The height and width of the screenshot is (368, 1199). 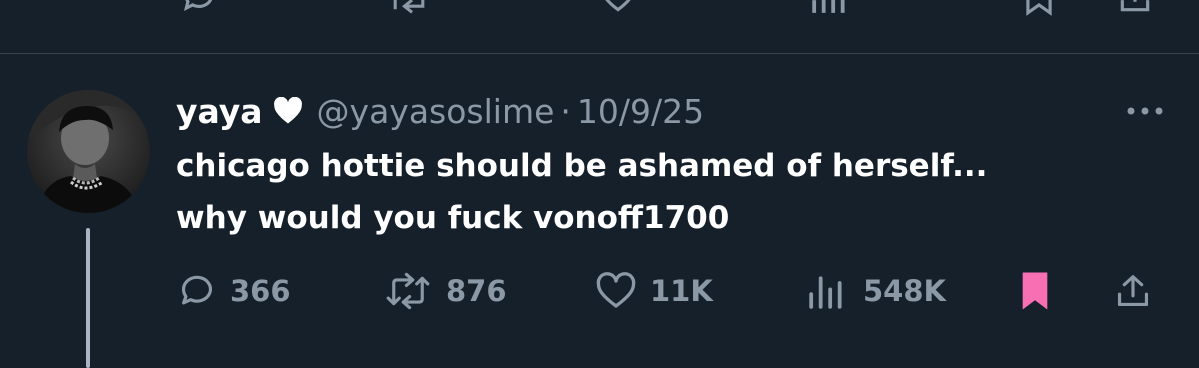 I want to click on like-button: 11K, so click(x=654, y=291).